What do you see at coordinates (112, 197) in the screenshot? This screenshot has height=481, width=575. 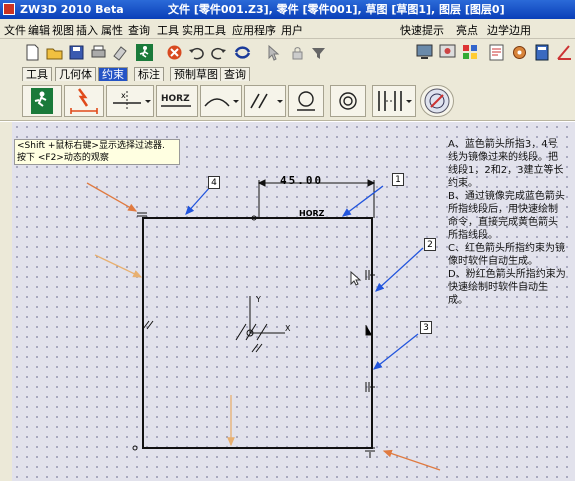 I see `orange-arrow-top` at bounding box center [112, 197].